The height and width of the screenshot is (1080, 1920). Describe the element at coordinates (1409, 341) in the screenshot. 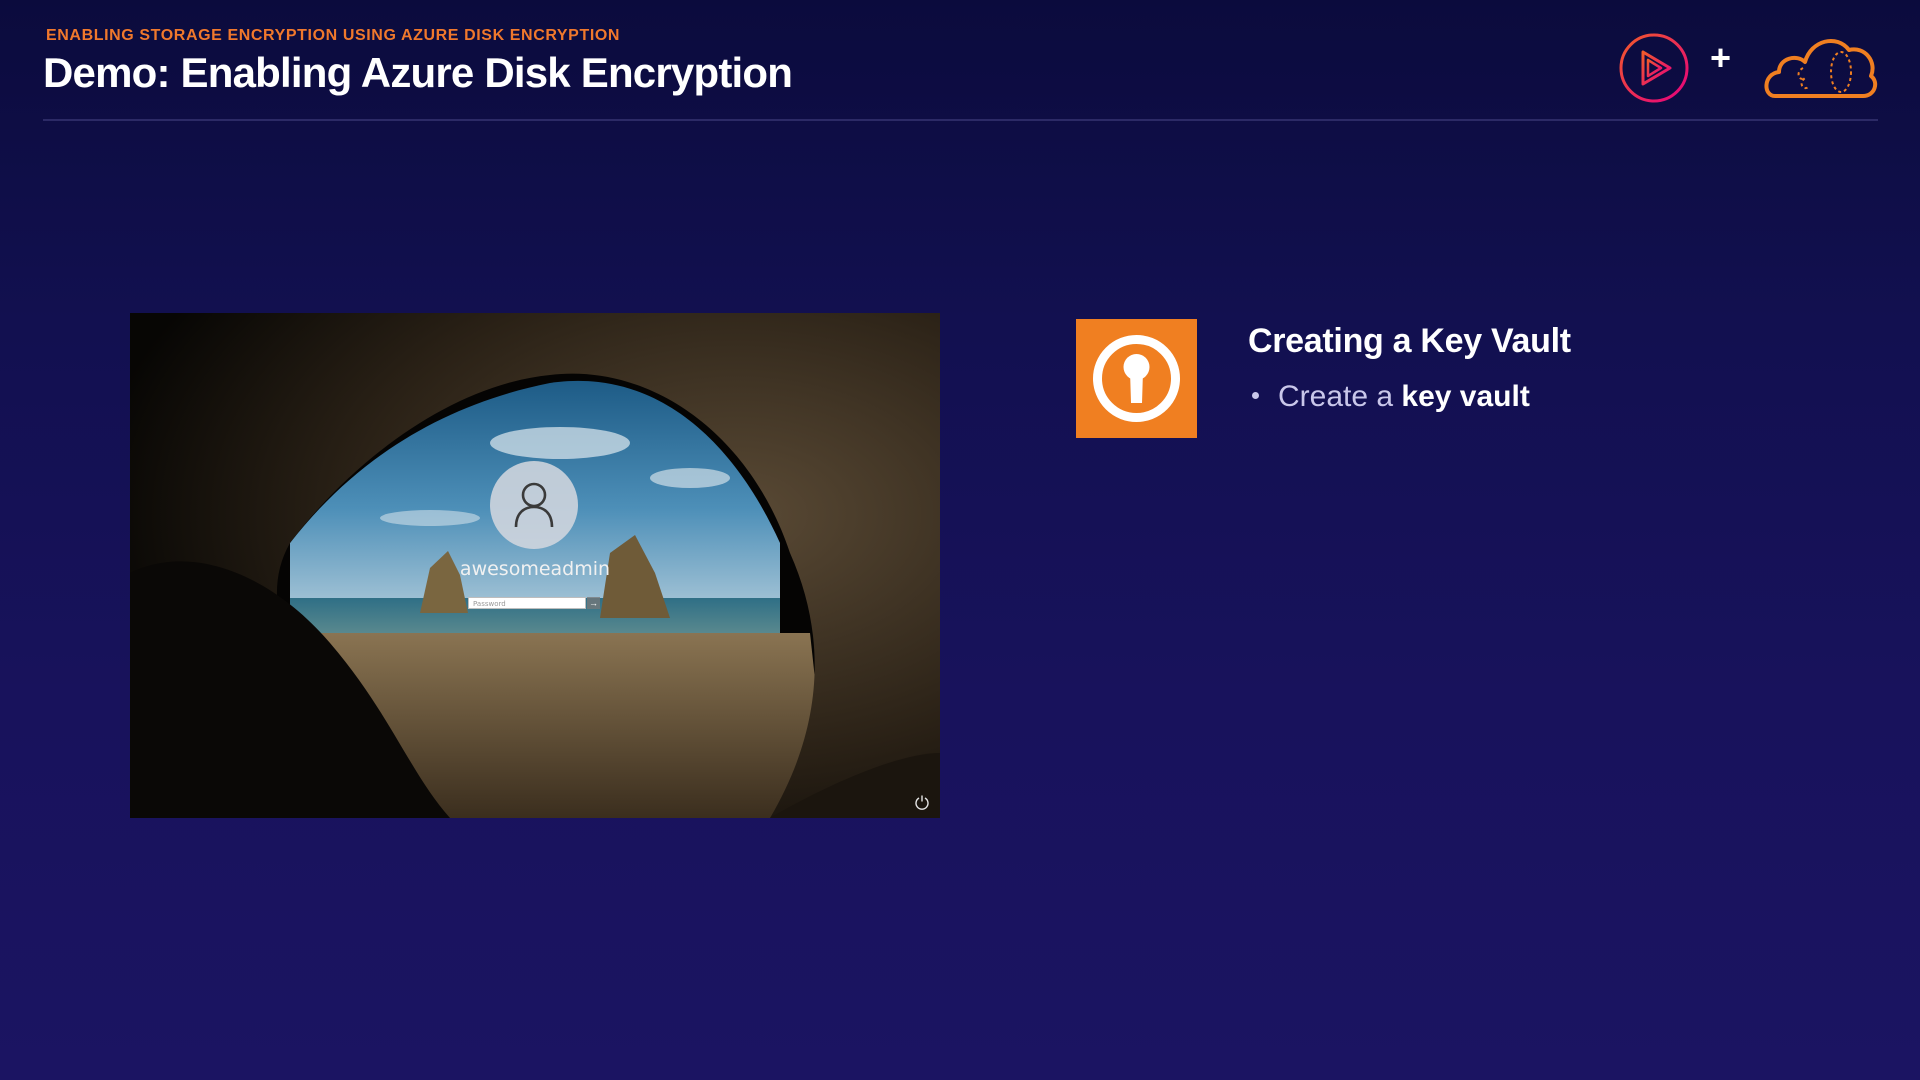

I see `section-heading: Creating a Key Vault` at that location.